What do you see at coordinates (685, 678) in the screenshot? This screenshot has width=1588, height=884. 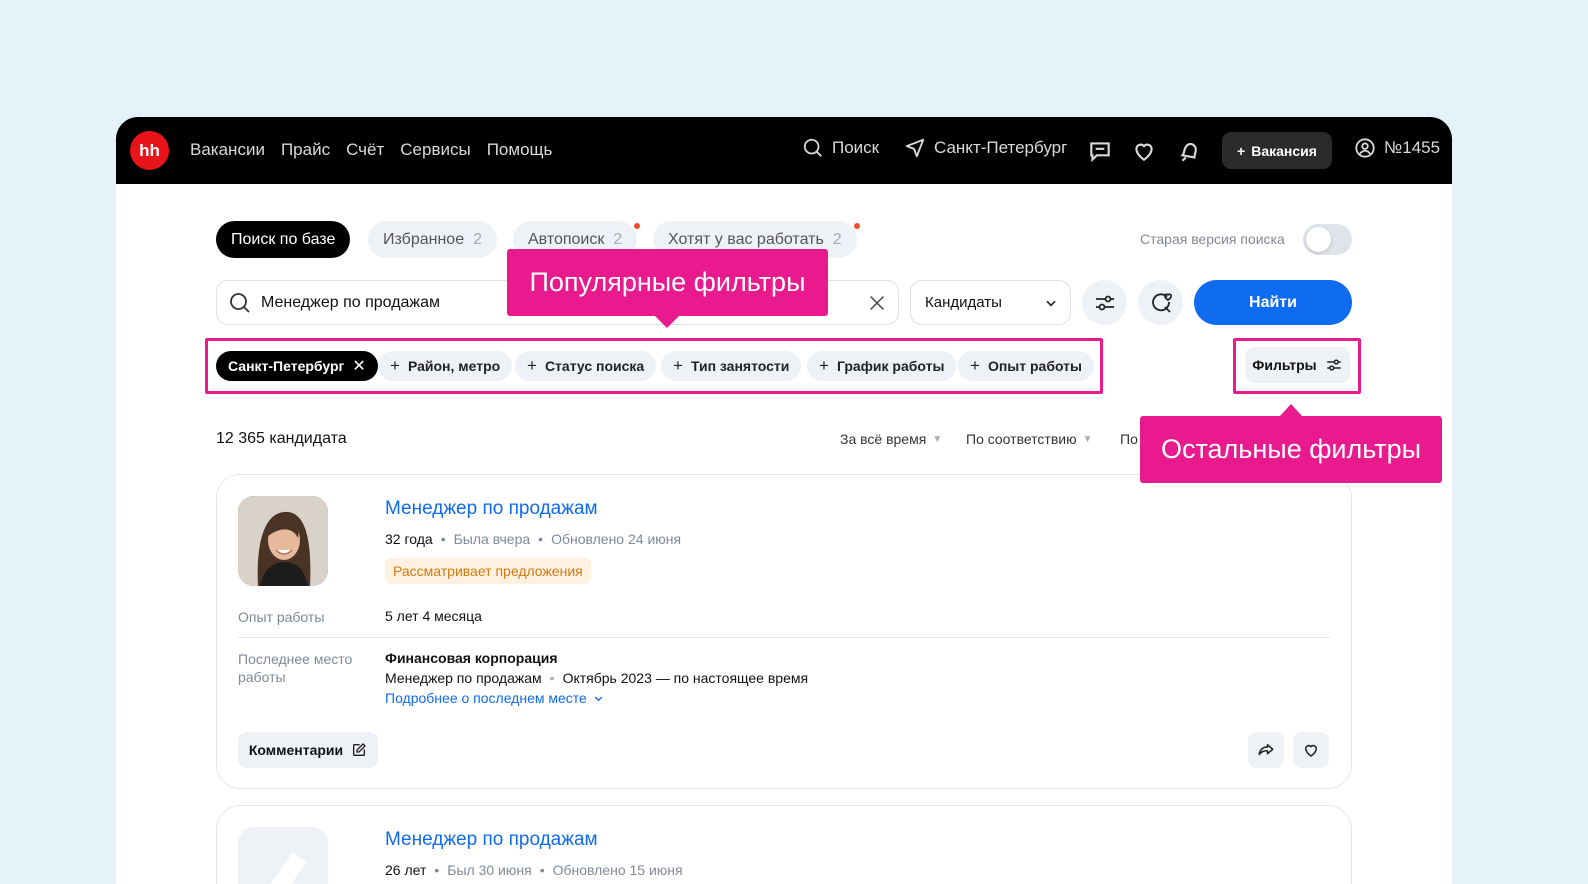 I see `work-period: Октябрь 2023 — по настоящее время` at bounding box center [685, 678].